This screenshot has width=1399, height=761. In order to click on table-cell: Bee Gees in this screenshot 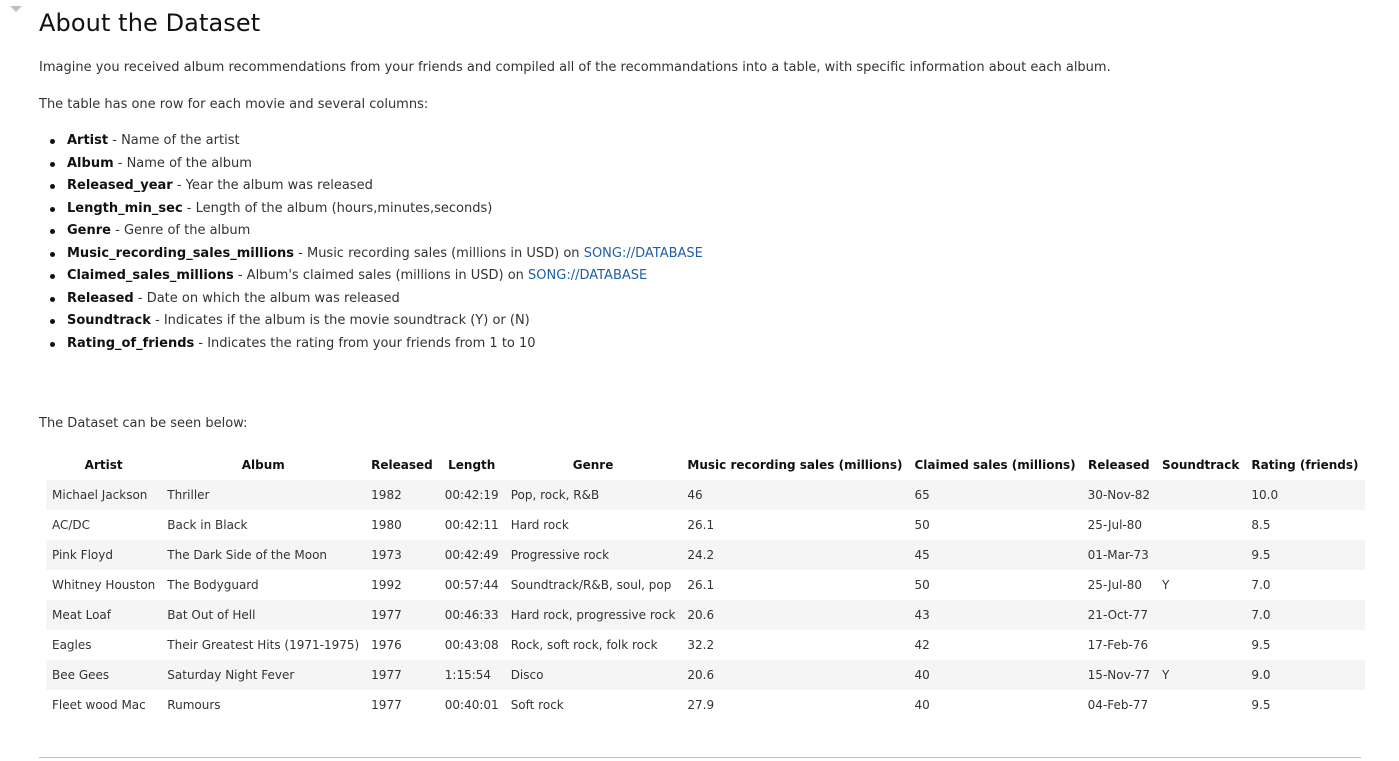, I will do `click(104, 675)`.